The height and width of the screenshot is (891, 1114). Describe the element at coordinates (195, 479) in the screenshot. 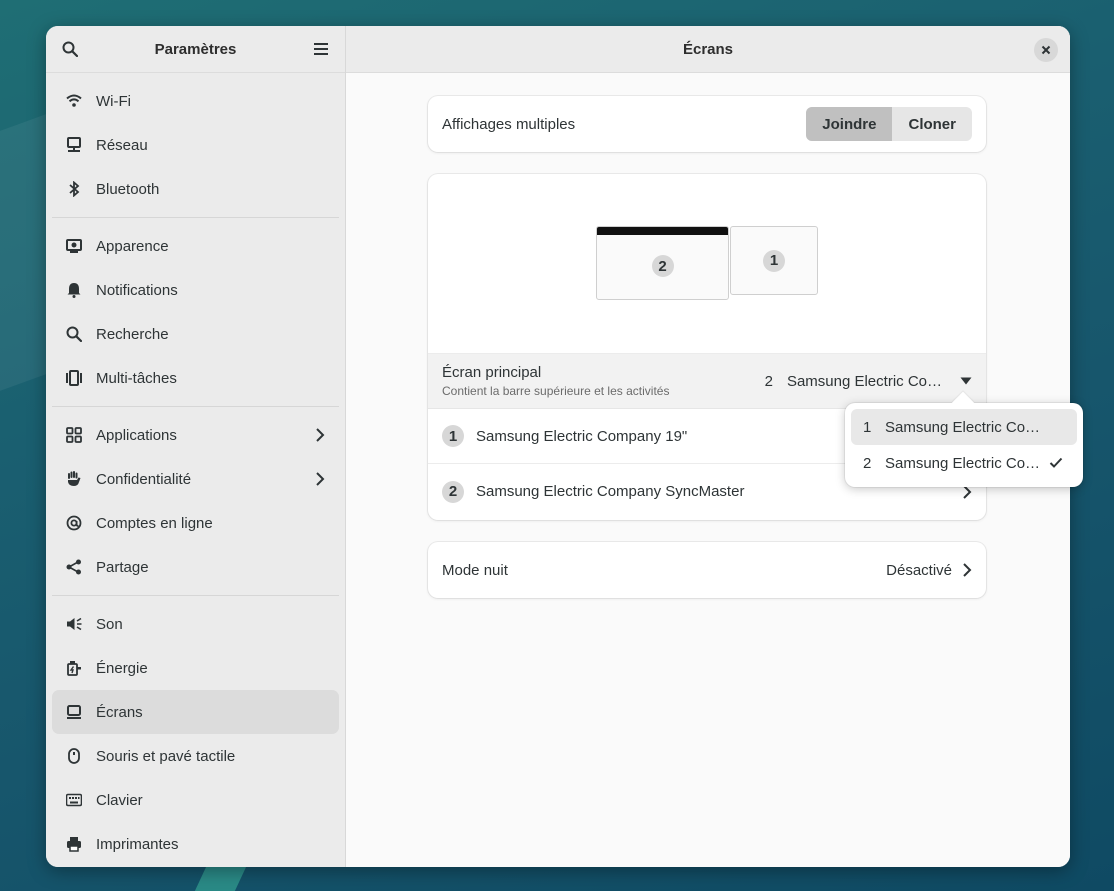

I see `sidebar-item-privacy: Confidentialité` at that location.